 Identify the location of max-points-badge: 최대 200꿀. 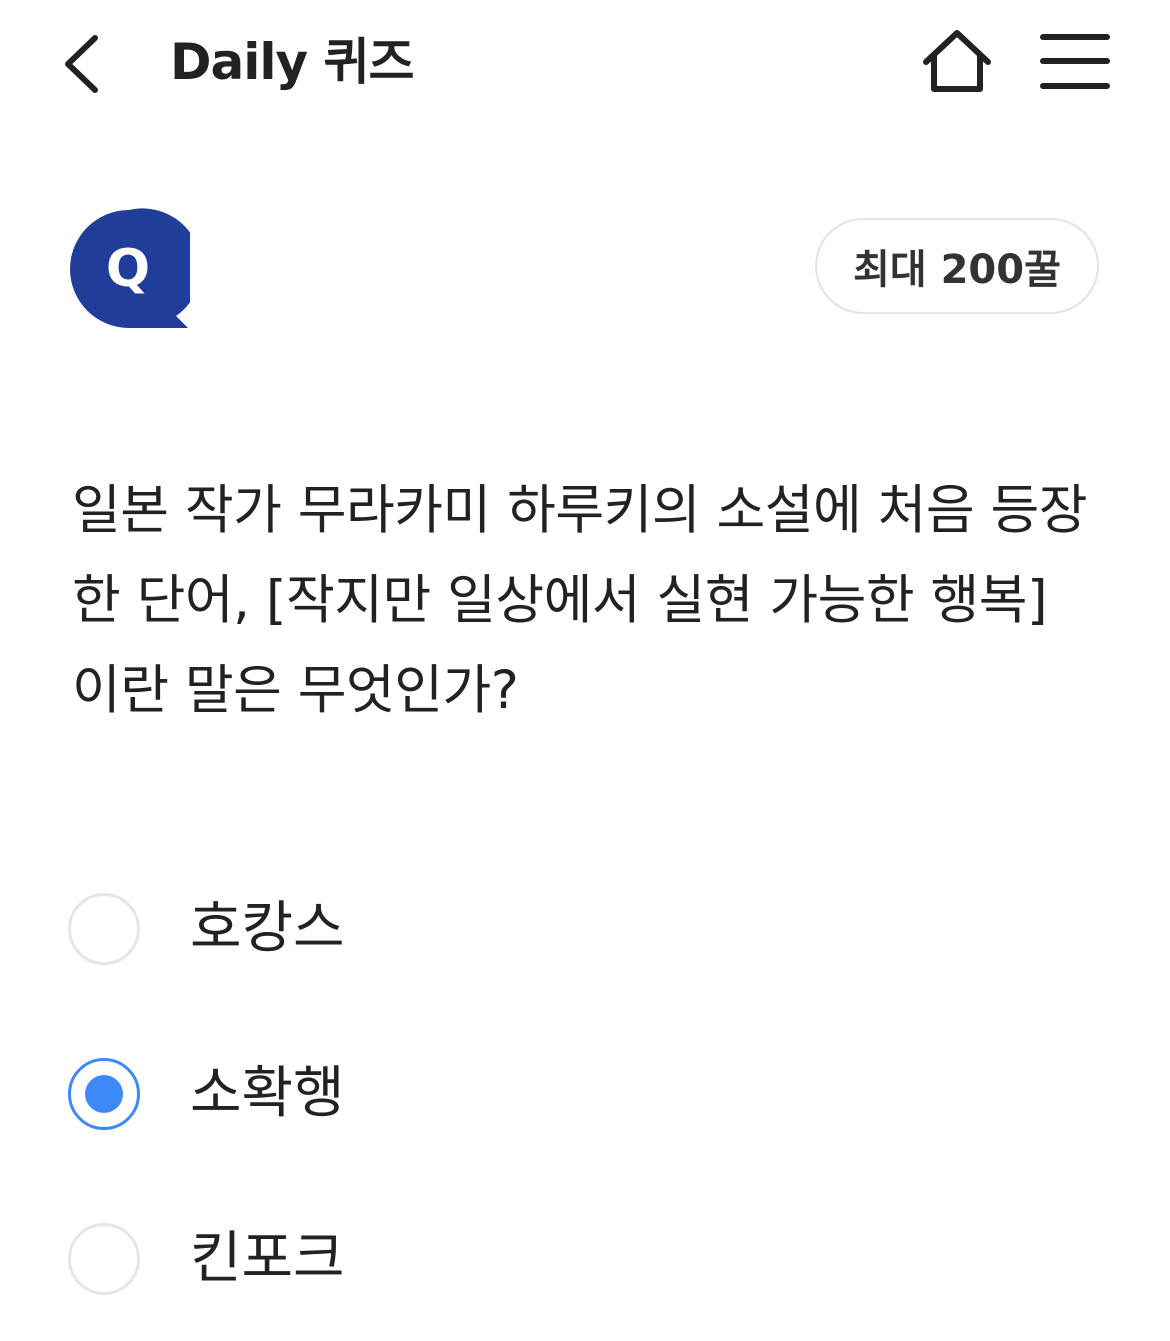
(957, 266).